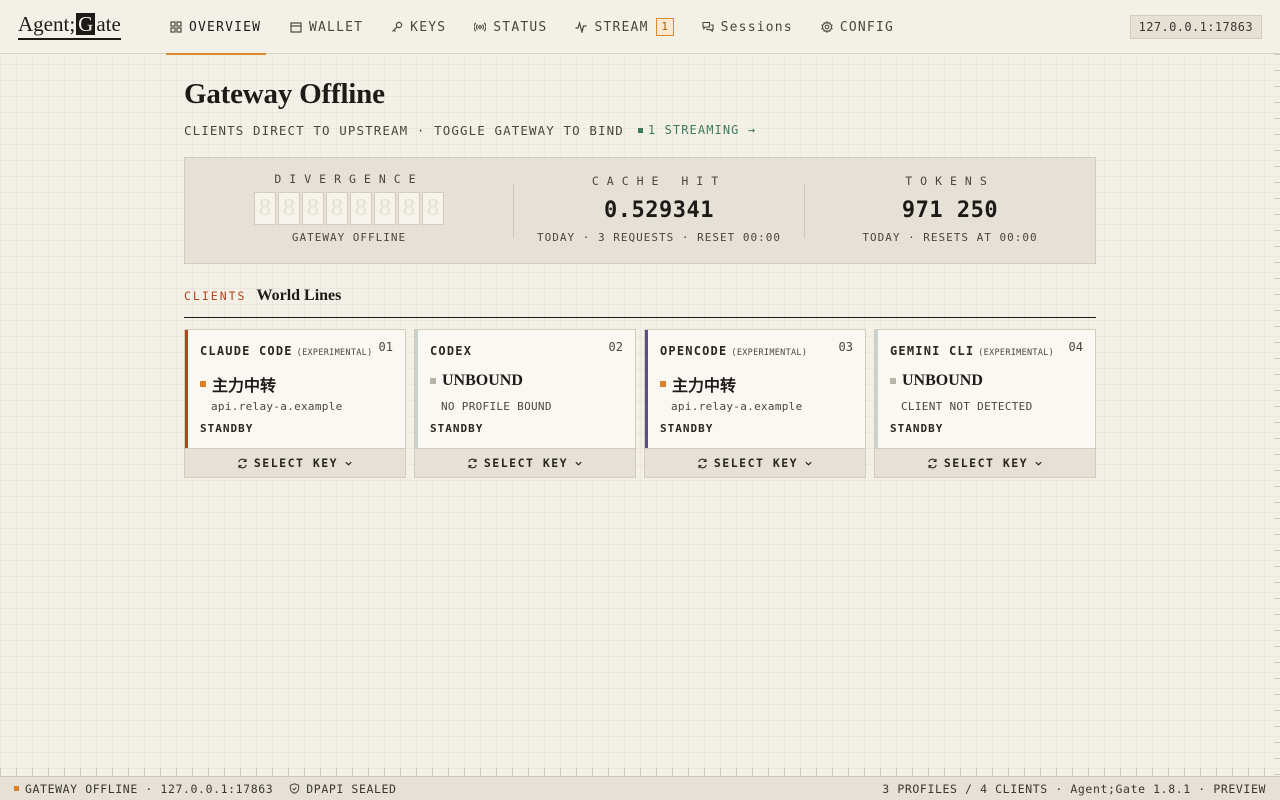  What do you see at coordinates (295, 788) in the screenshot?
I see `shield-icon` at bounding box center [295, 788].